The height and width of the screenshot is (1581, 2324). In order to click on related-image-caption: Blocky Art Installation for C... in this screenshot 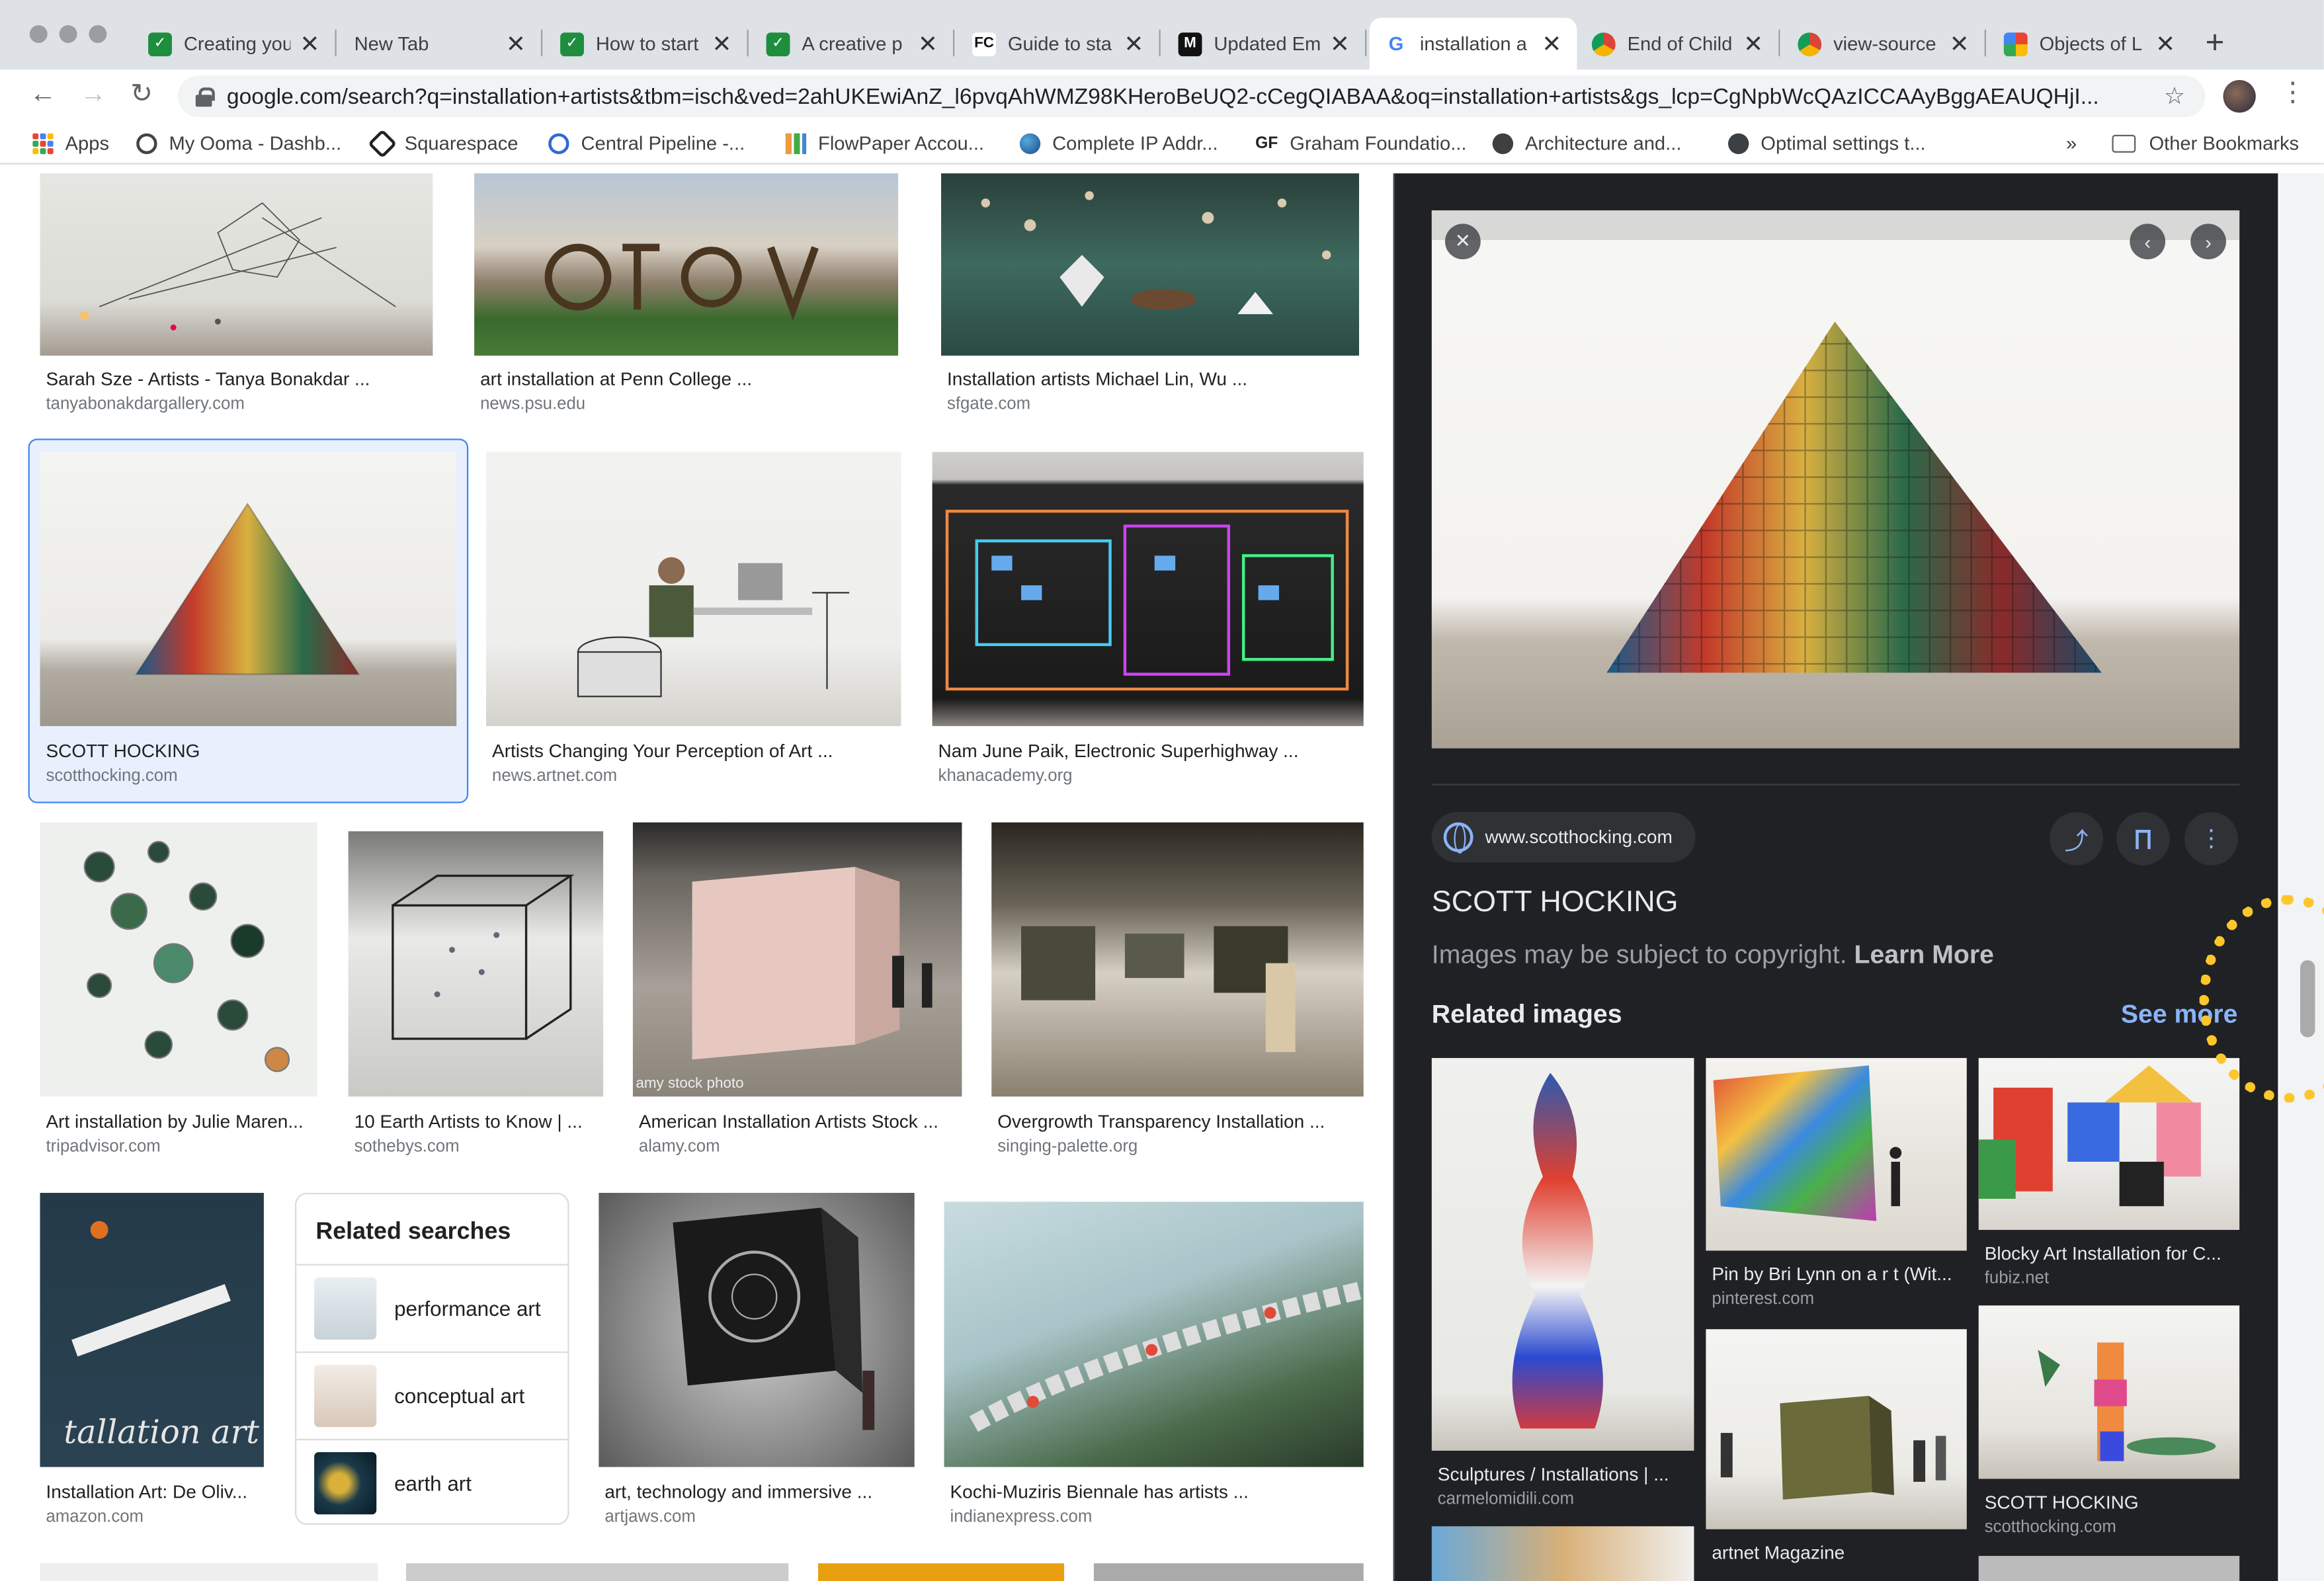, I will do `click(2103, 1254)`.